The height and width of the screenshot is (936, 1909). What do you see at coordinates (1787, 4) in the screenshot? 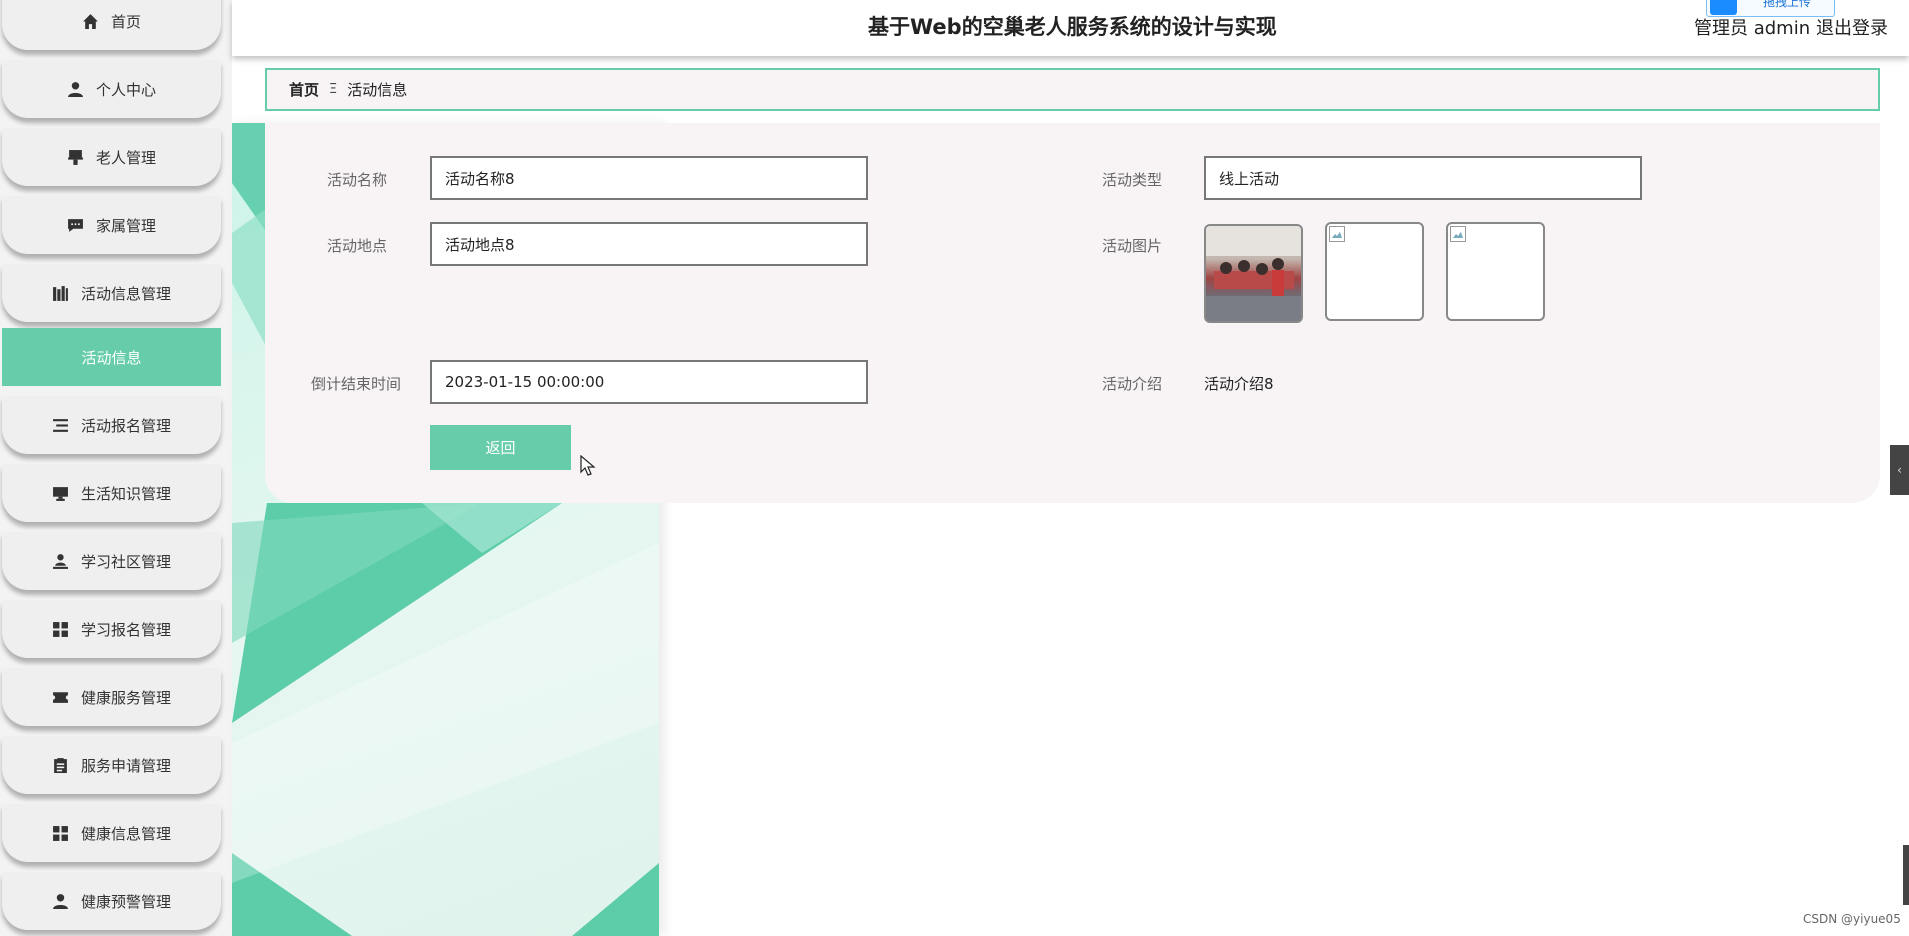
I see `upload-badge-label: 拖拽上传` at bounding box center [1787, 4].